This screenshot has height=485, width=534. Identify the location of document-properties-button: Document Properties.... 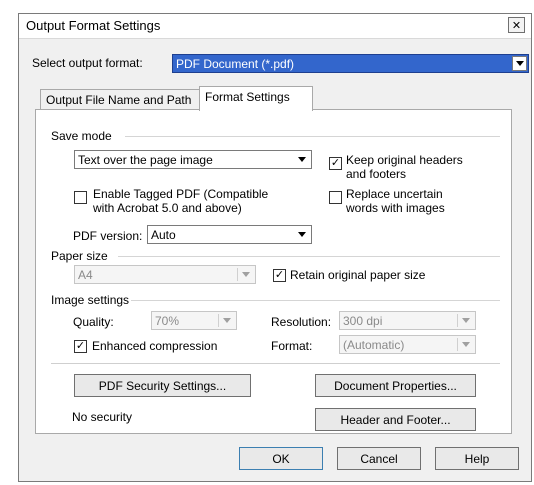
(395, 385).